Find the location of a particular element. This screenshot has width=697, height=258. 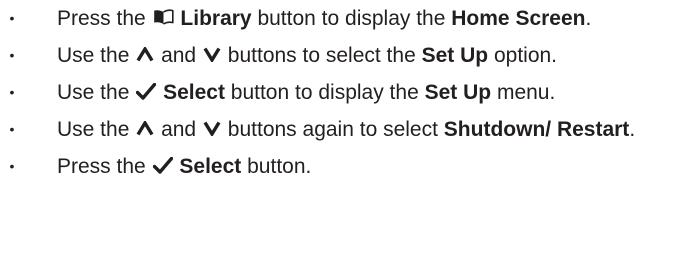

library-book-icon is located at coordinates (163, 17).